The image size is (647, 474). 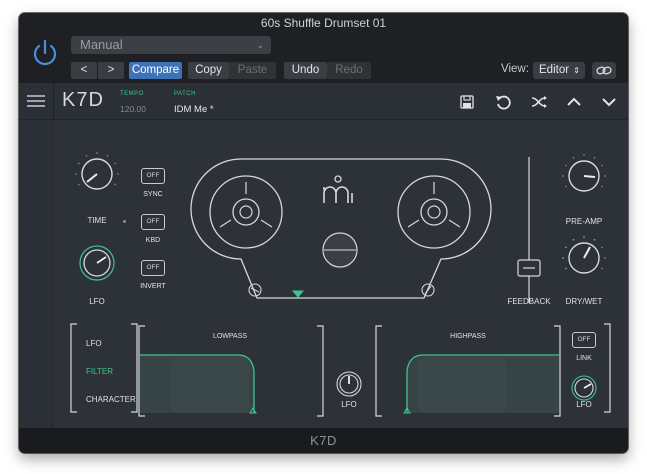 I want to click on paste-button: Paste, so click(x=252, y=70).